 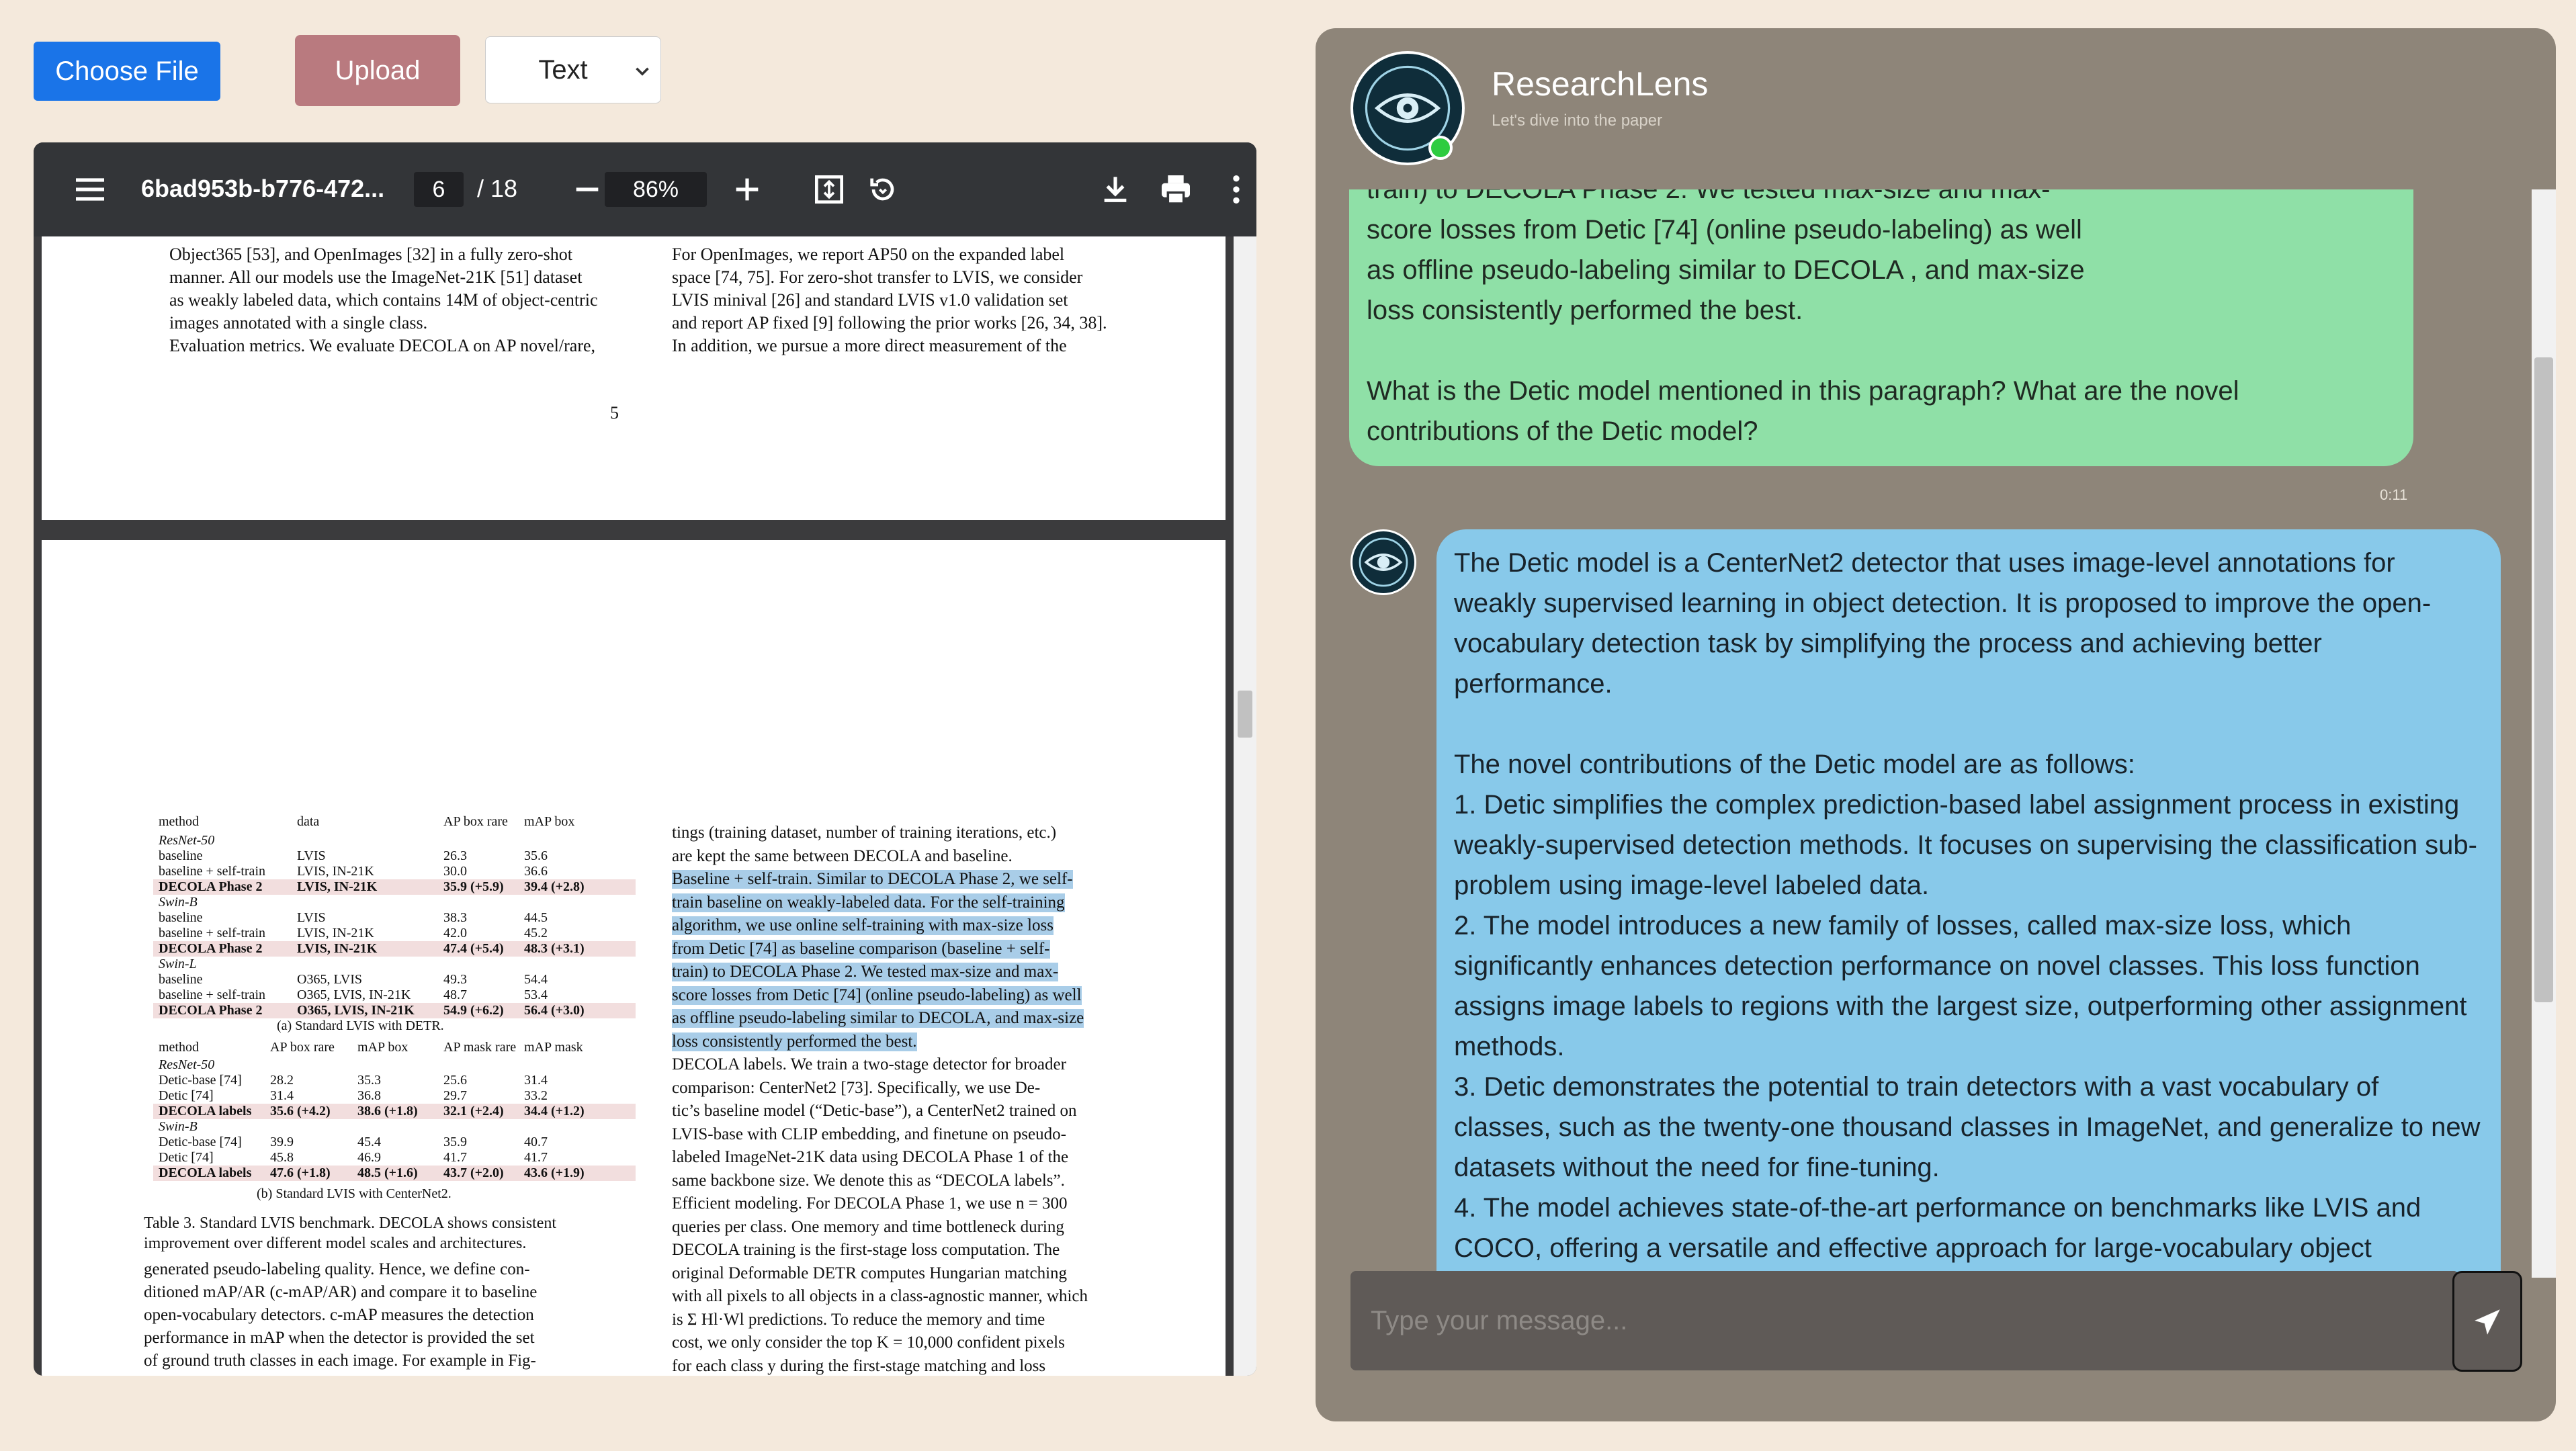 What do you see at coordinates (747, 189) in the screenshot?
I see `zoom-in-icon` at bounding box center [747, 189].